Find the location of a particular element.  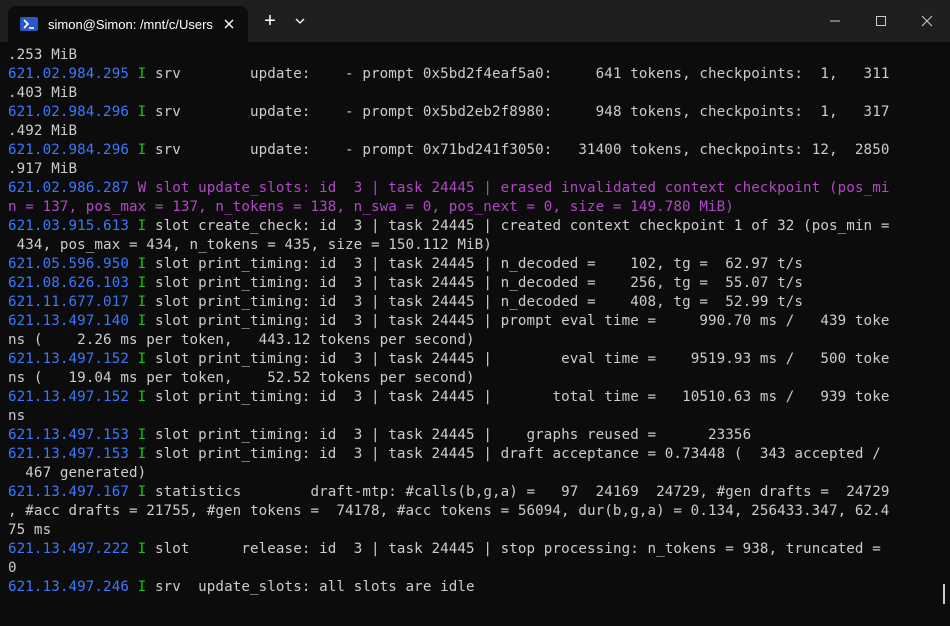

minimize-icon is located at coordinates (835, 21).